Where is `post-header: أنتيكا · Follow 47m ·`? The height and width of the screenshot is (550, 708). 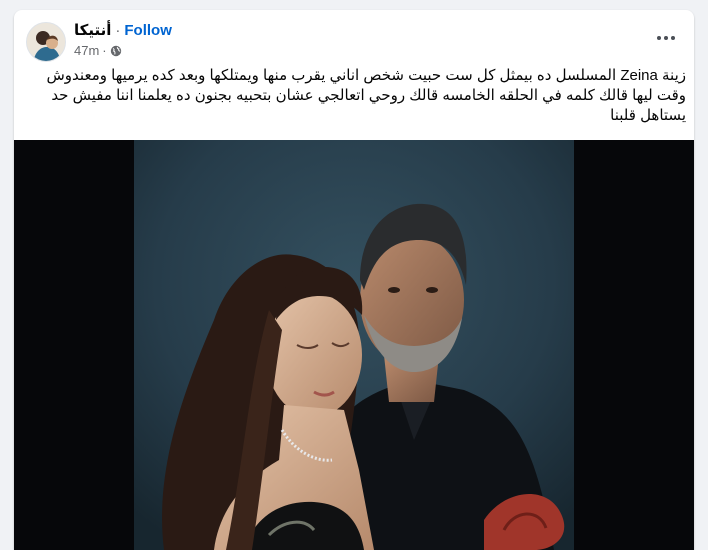
post-header: أنتيكا · Follow 47m · is located at coordinates (354, 40).